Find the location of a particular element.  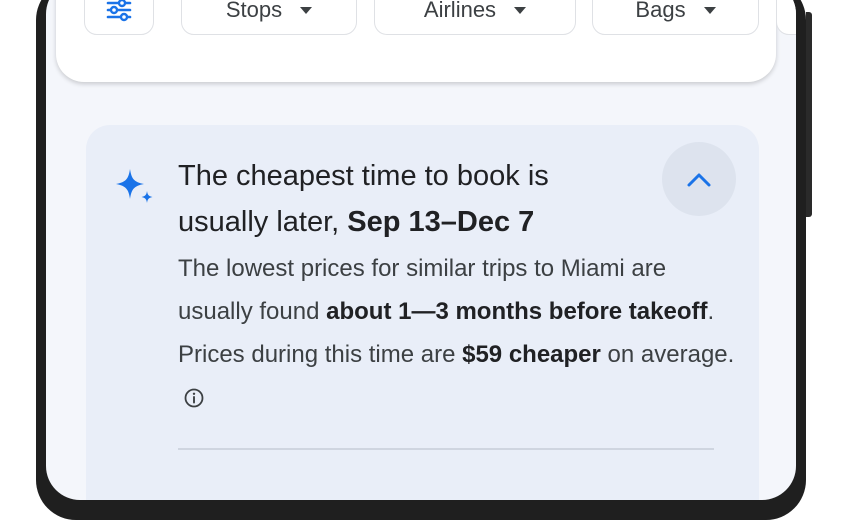

airlines-filter-chip: Airlines is located at coordinates (475, 17).